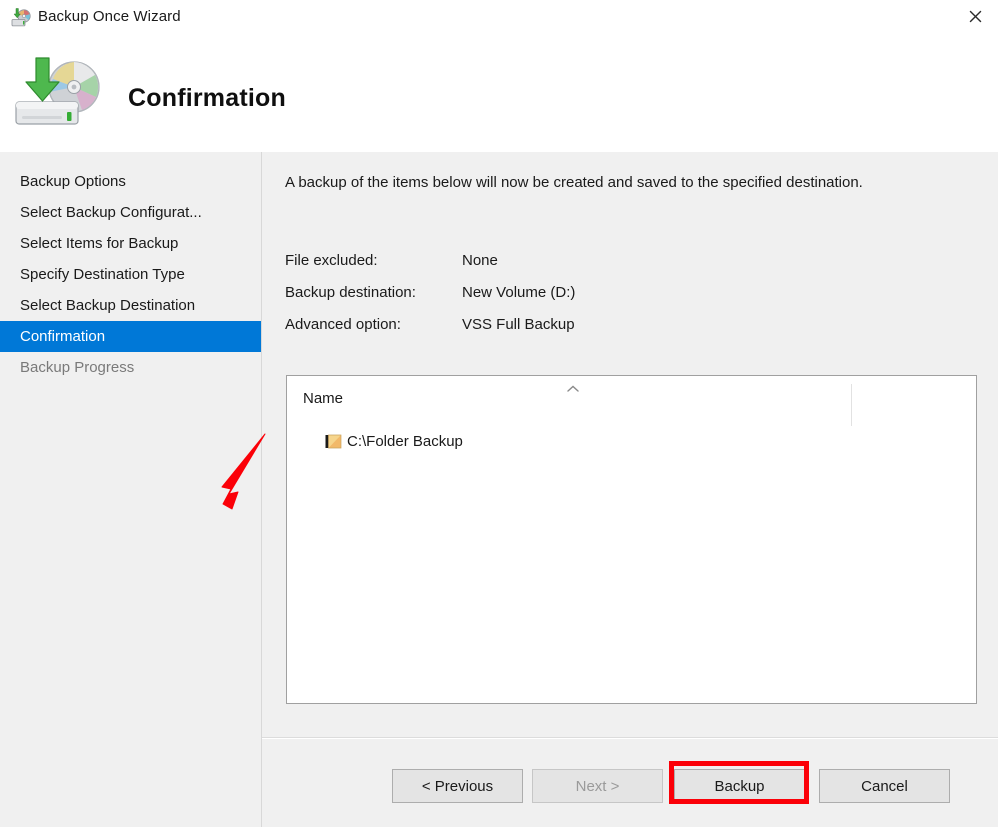 The width and height of the screenshot is (998, 827). Describe the element at coordinates (323, 398) in the screenshot. I see `column-header-name: Name` at that location.